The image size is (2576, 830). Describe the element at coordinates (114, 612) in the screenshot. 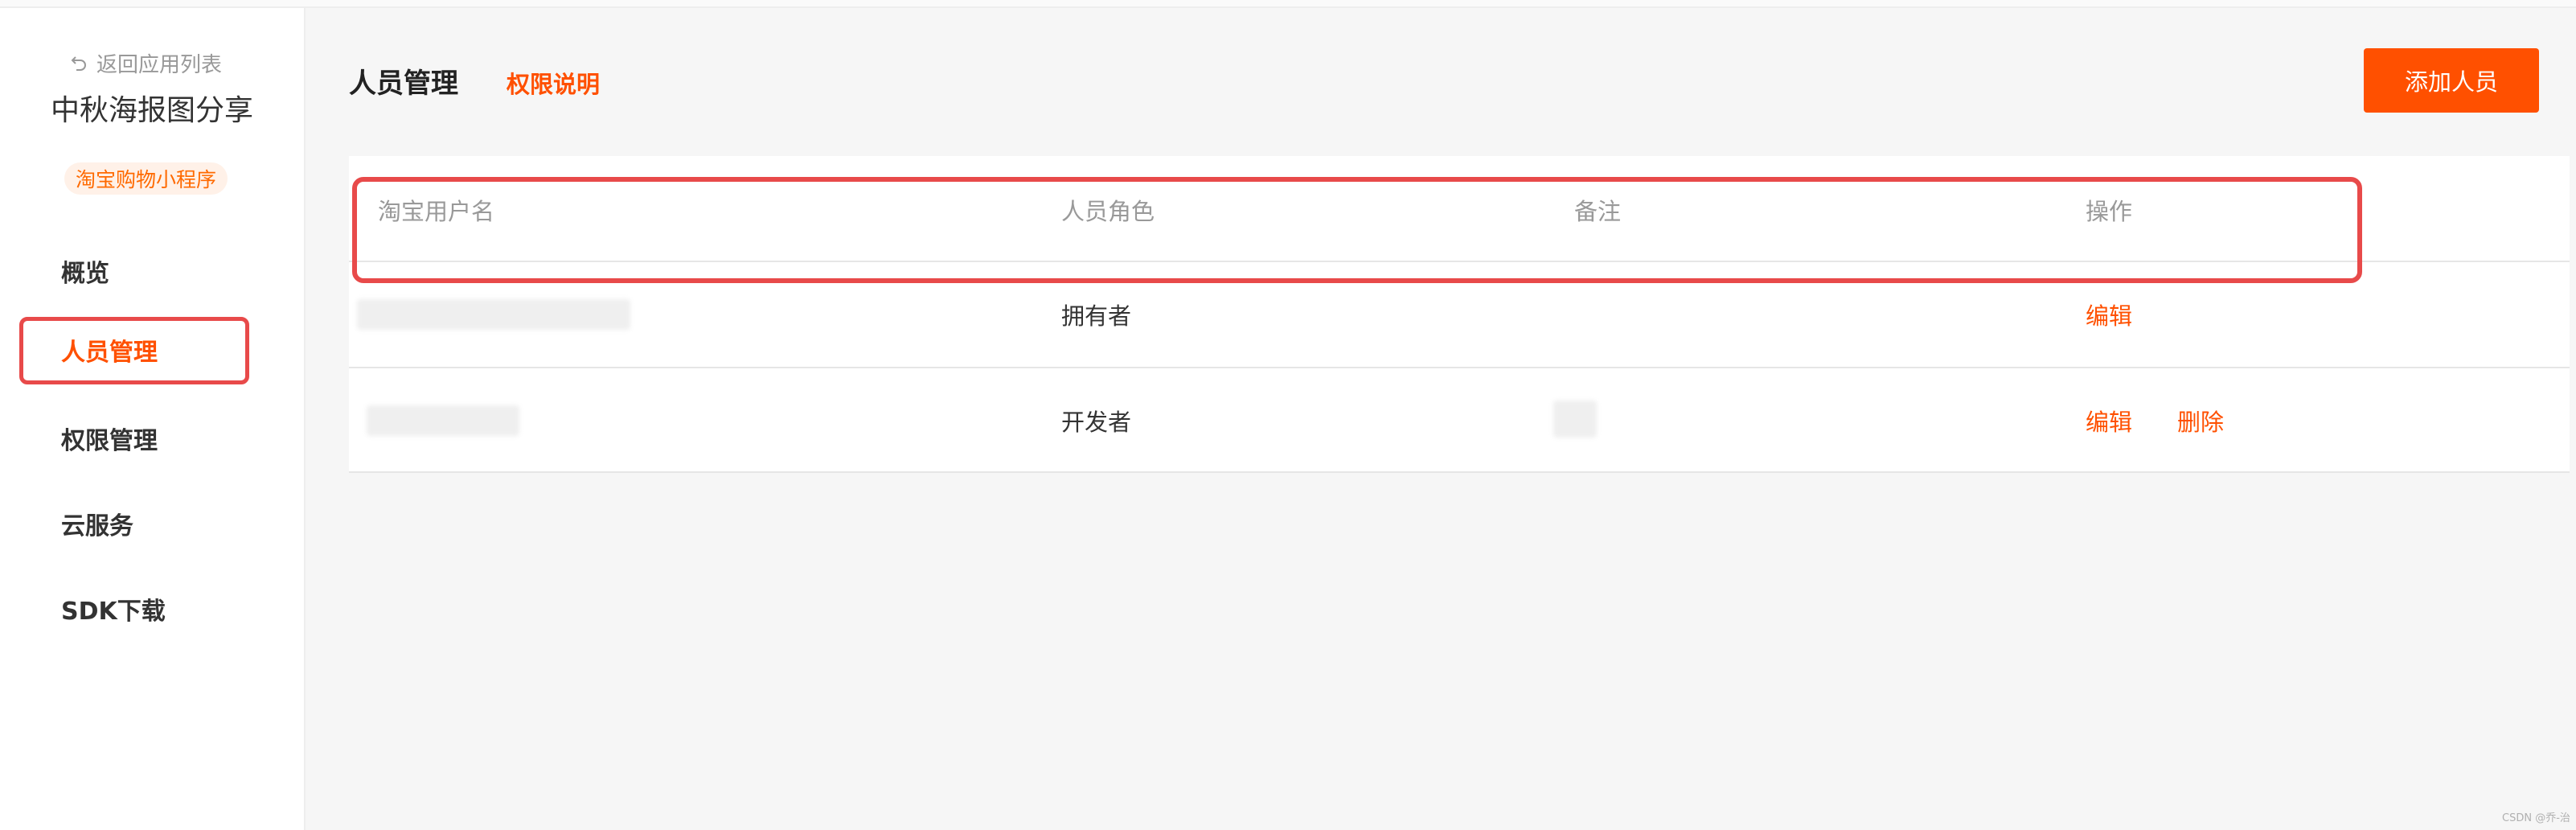

I see `sidebar-item-label: SDK下载` at that location.